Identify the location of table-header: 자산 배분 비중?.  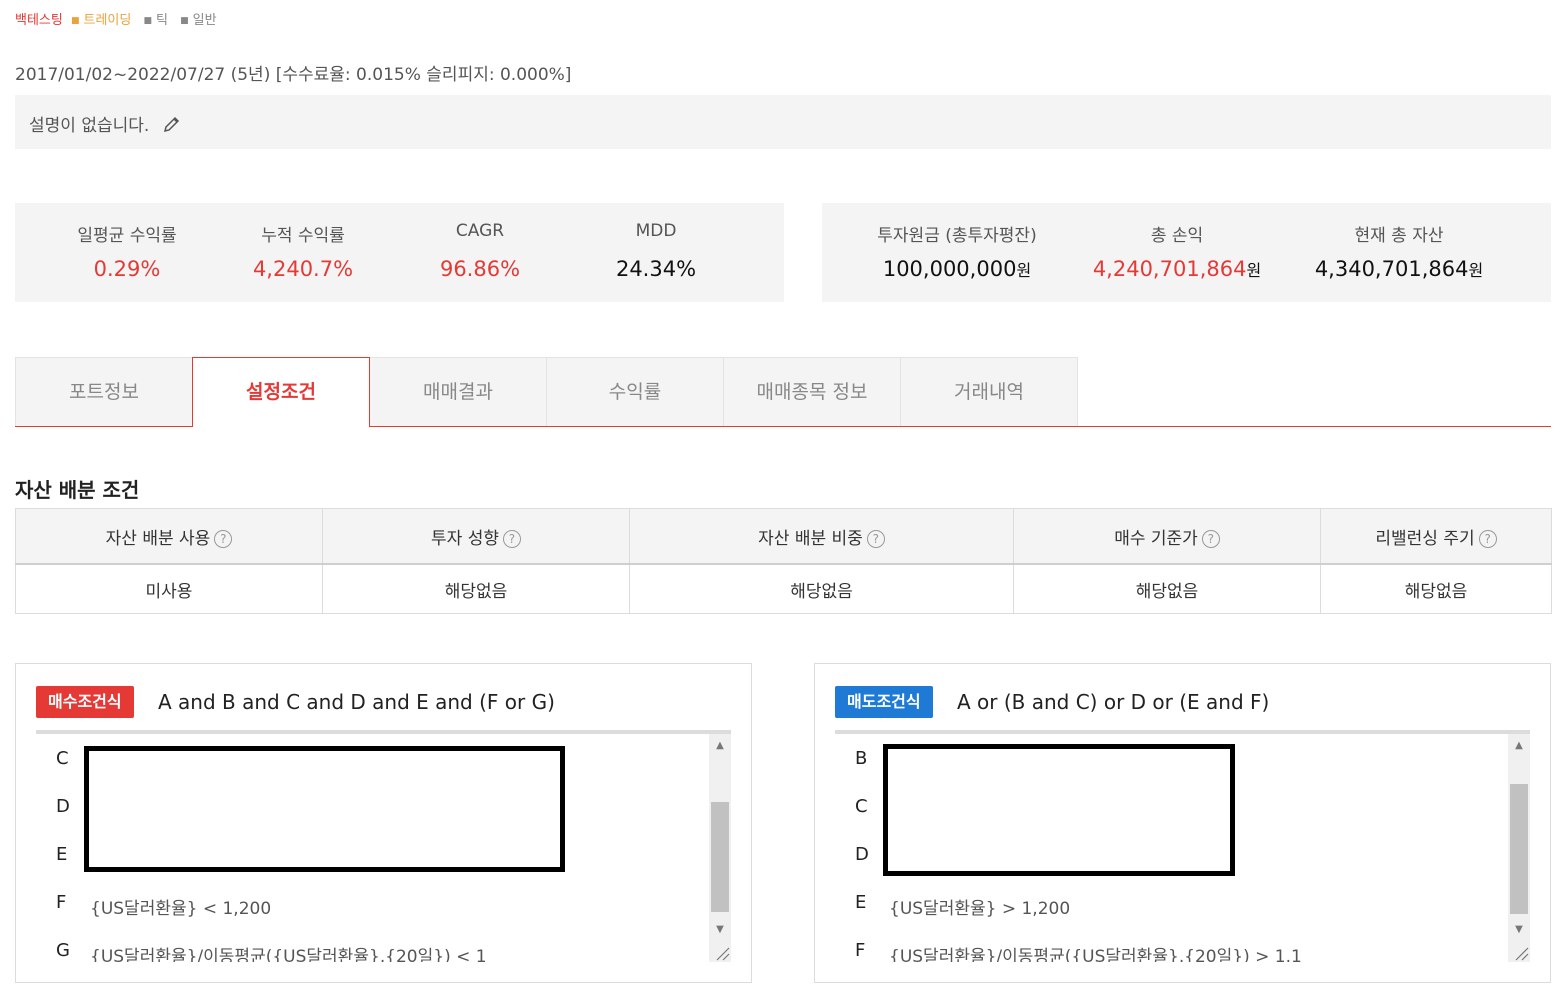
(821, 536).